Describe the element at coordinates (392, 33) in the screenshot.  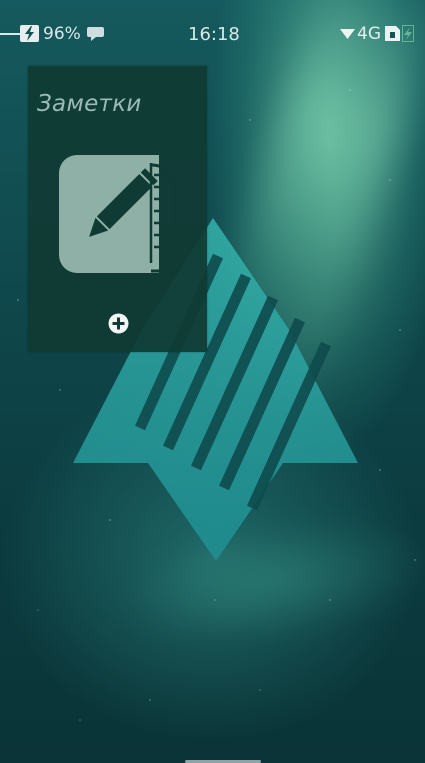
I see `sim-icon` at that location.